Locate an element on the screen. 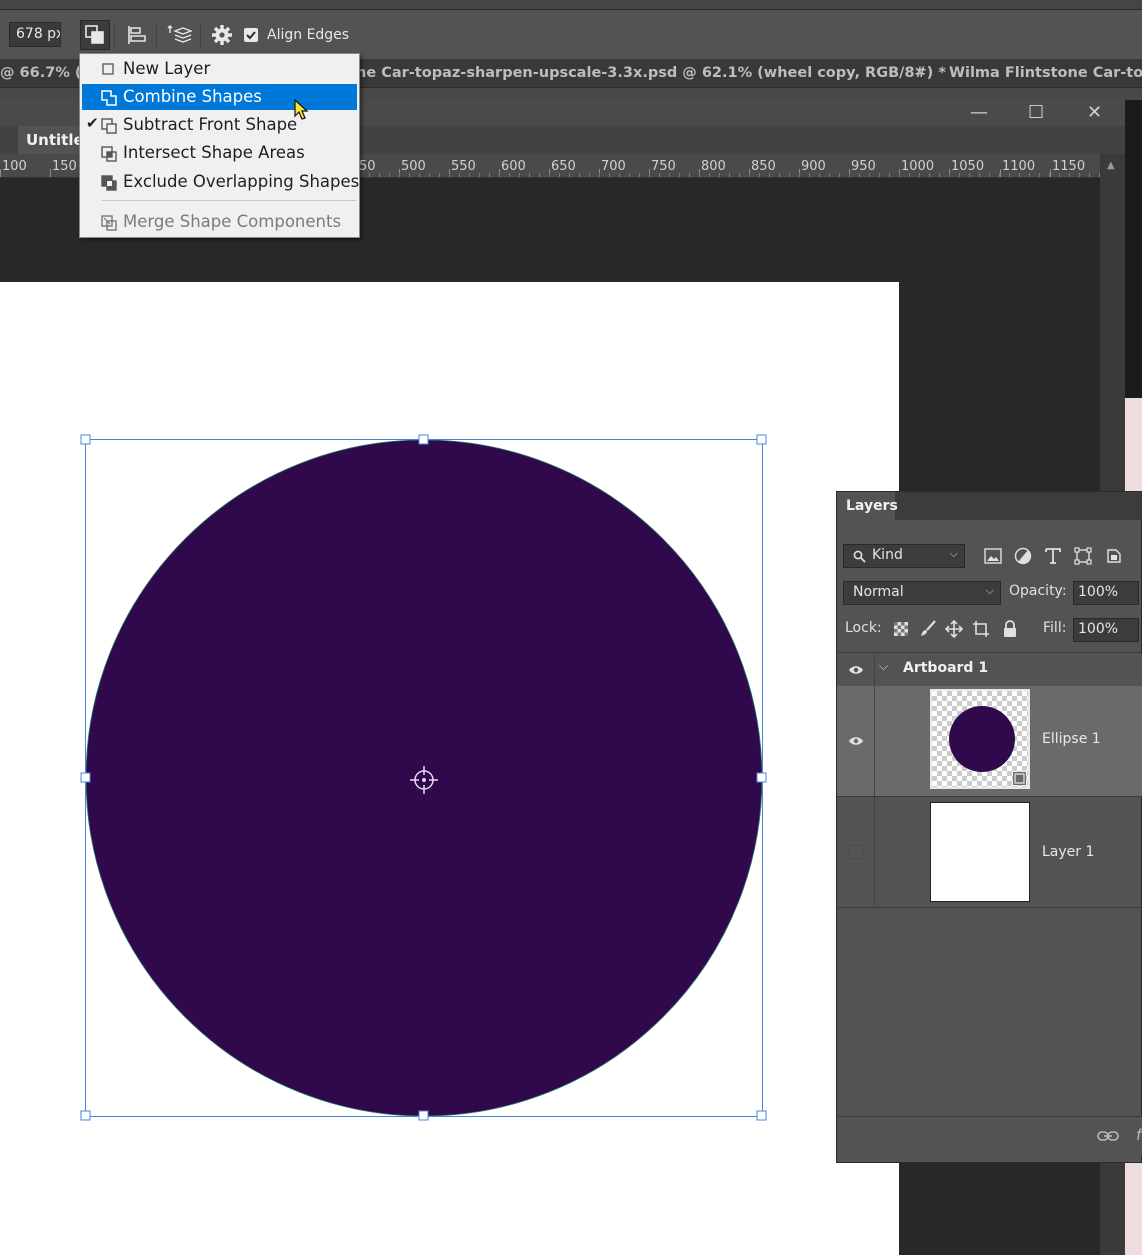 The height and width of the screenshot is (1255, 1142). filter-smart-objects-button is located at coordinates (1114, 556).